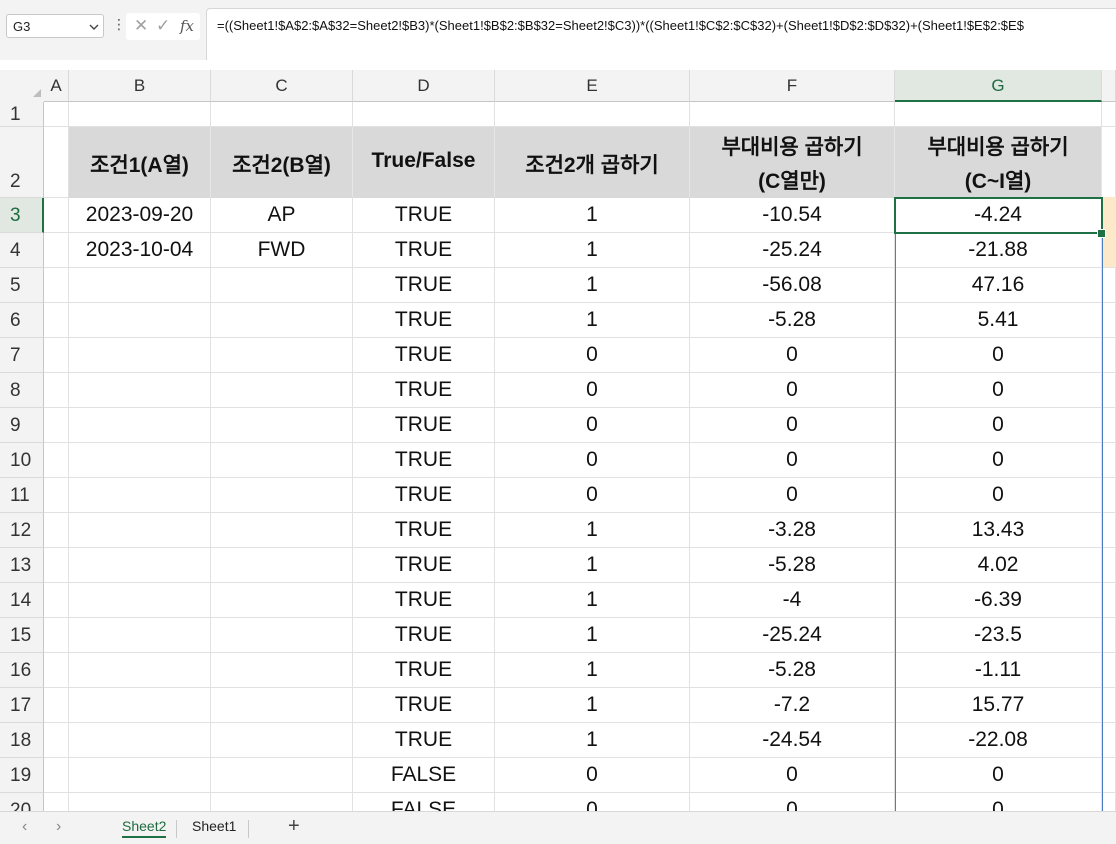  I want to click on cell-b19, so click(140, 775).